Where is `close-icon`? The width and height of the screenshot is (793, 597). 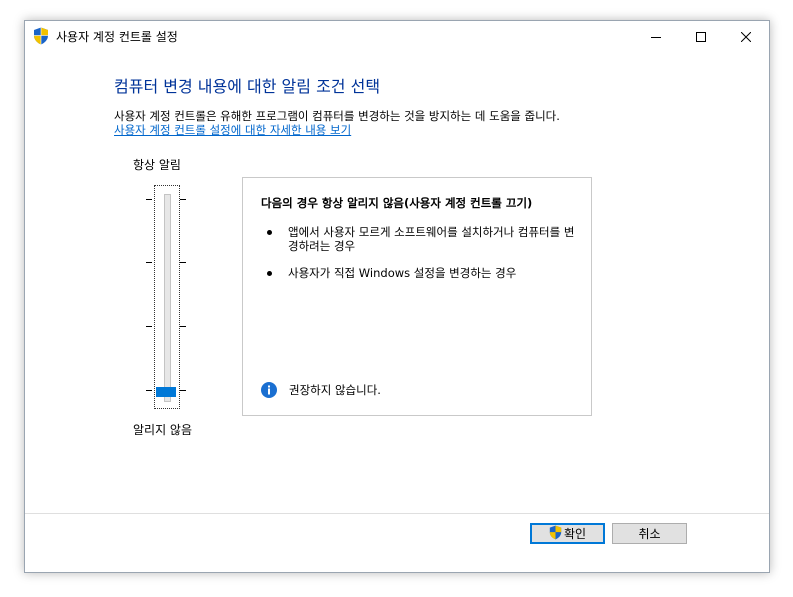
close-icon is located at coordinates (746, 36).